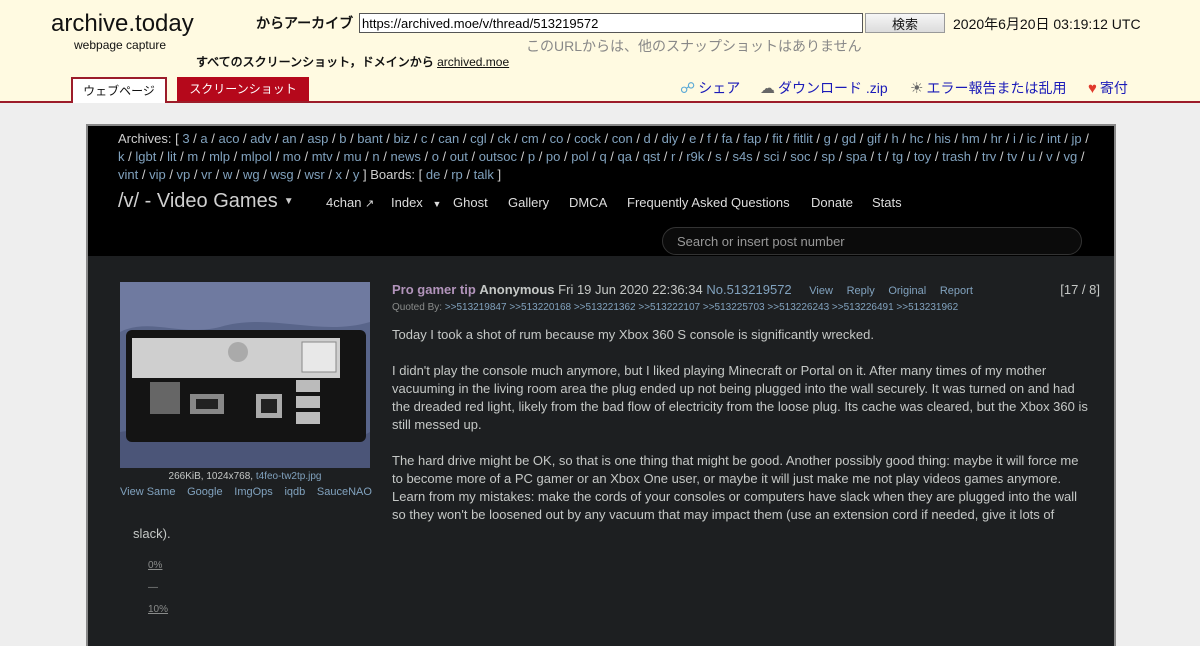  I want to click on scroll-percent-bottom: 10%, so click(158, 609).